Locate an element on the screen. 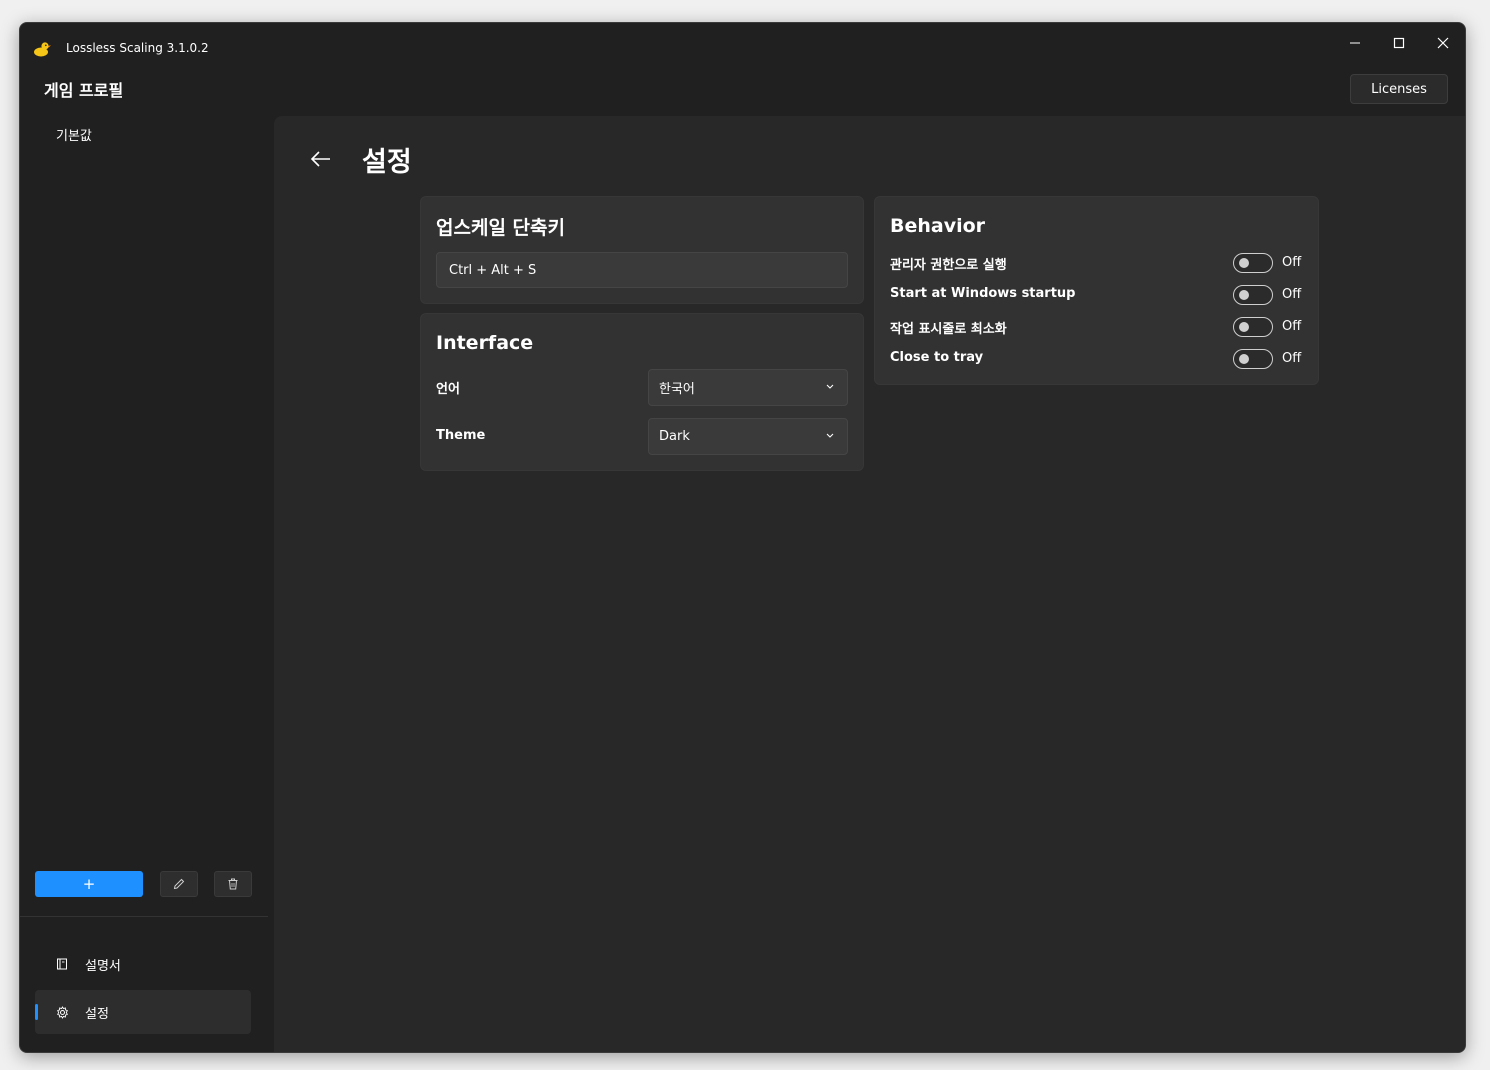 This screenshot has height=1070, width=1490. selection-indicator is located at coordinates (36, 1012).